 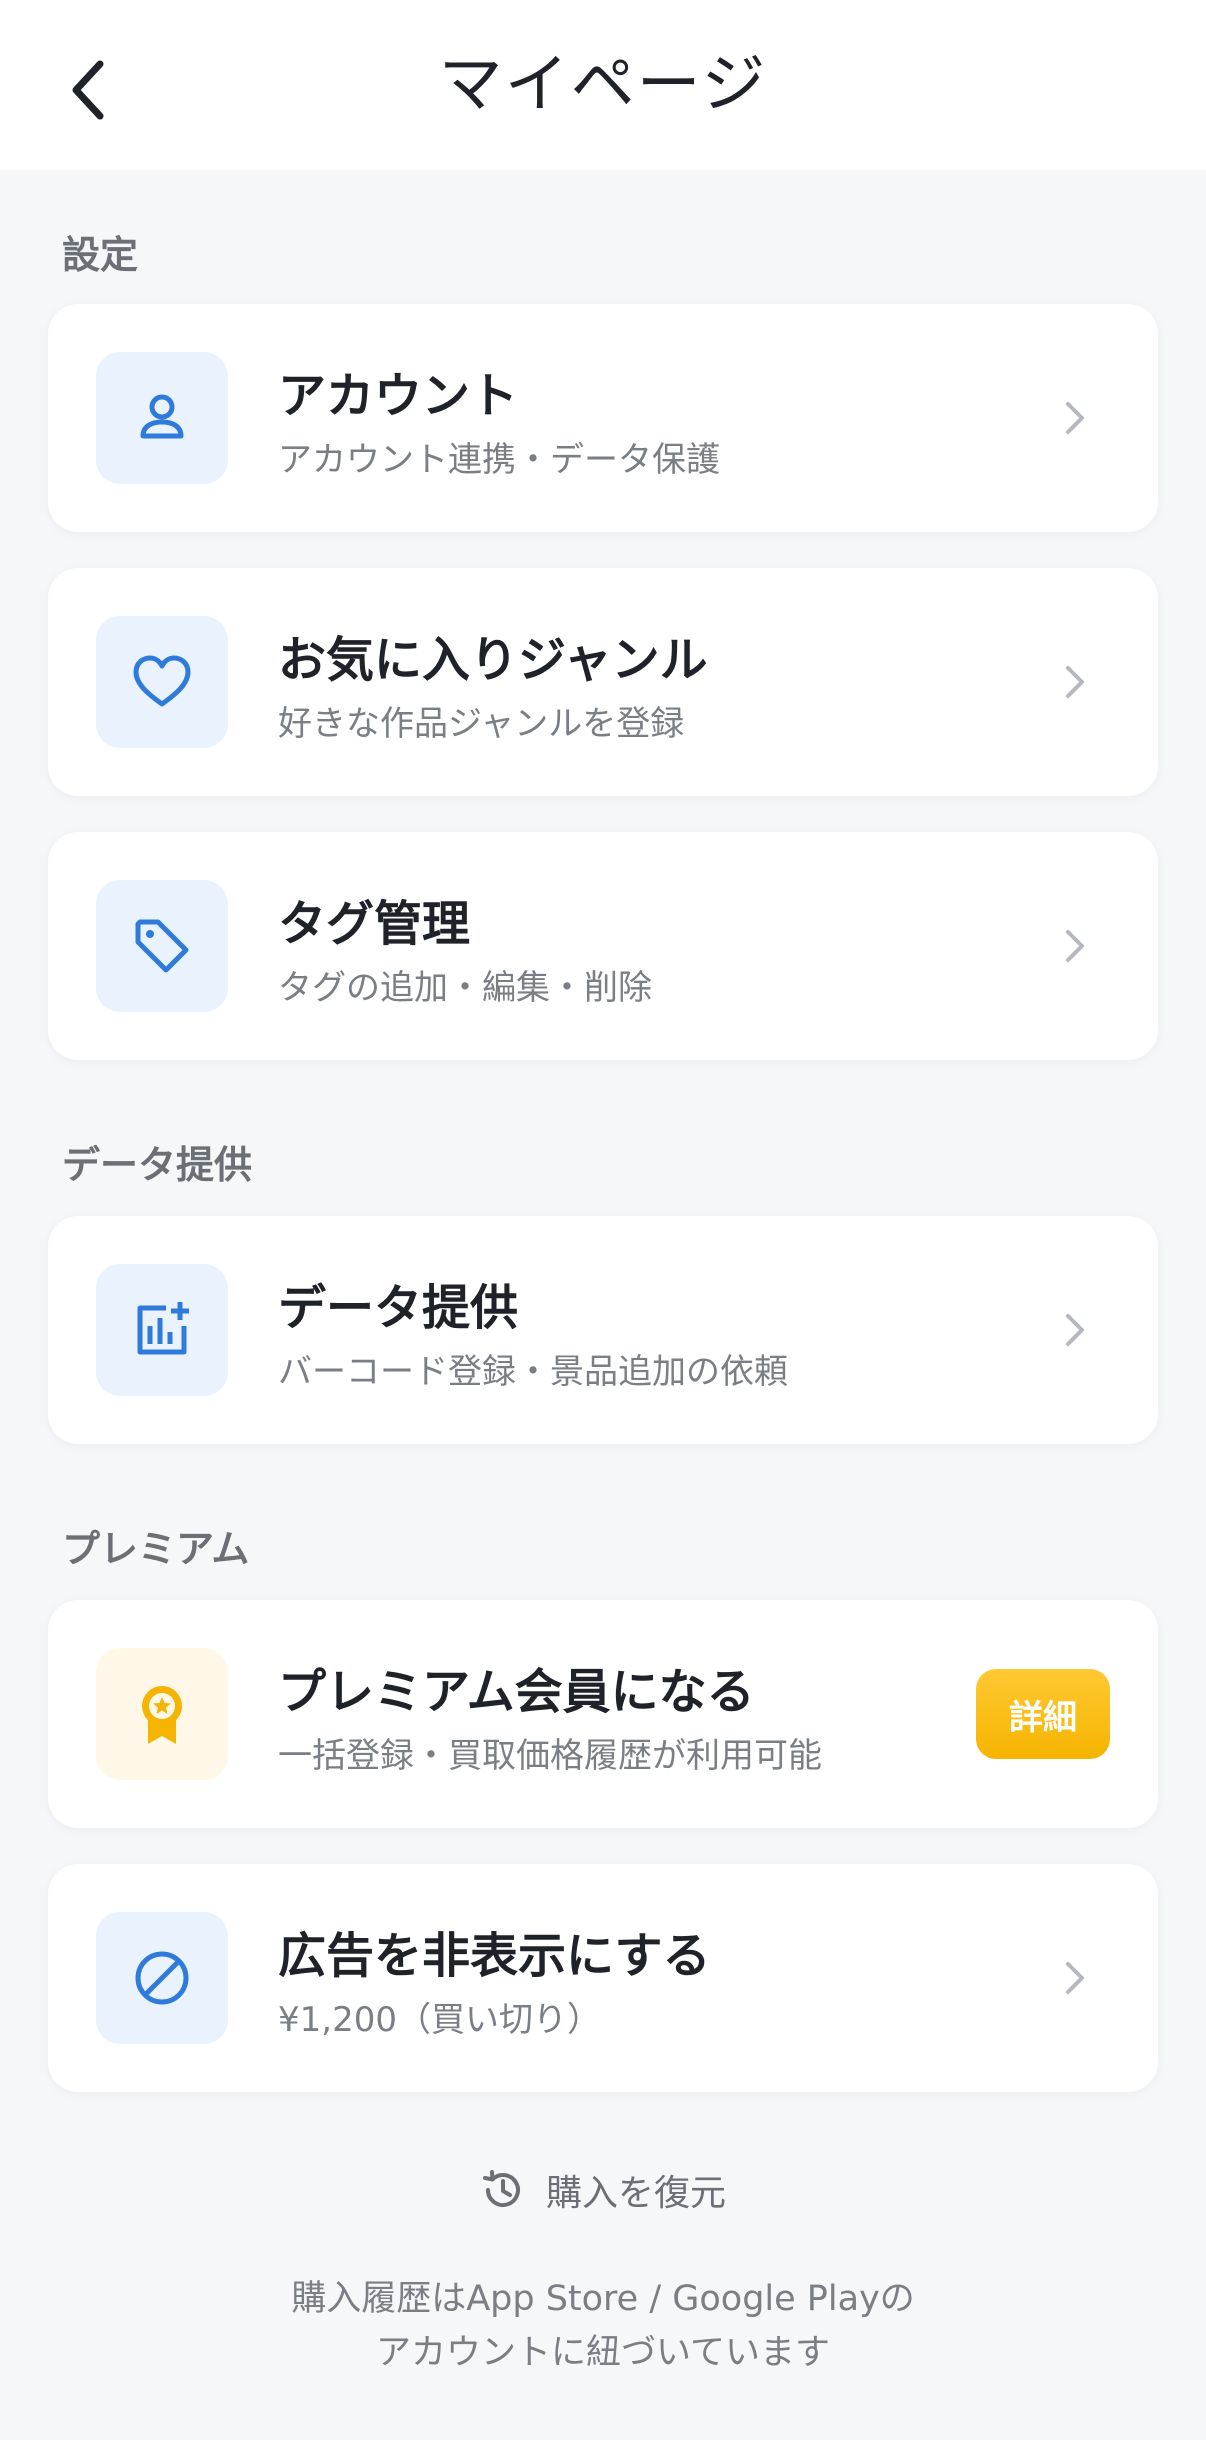 What do you see at coordinates (516, 1692) in the screenshot?
I see `menu-item-title: プレミアム会員になる` at bounding box center [516, 1692].